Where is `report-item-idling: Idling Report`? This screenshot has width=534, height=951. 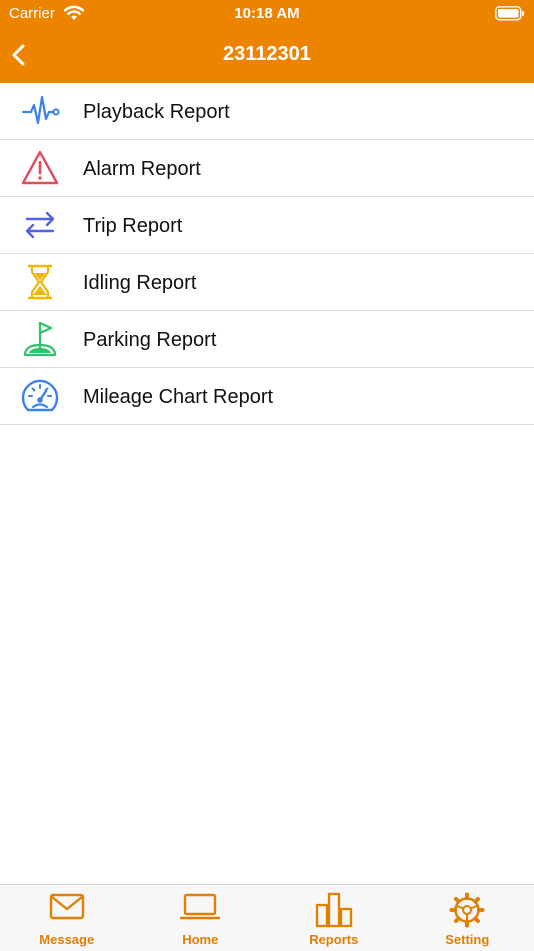
report-item-idling: Idling Report is located at coordinates (267, 282).